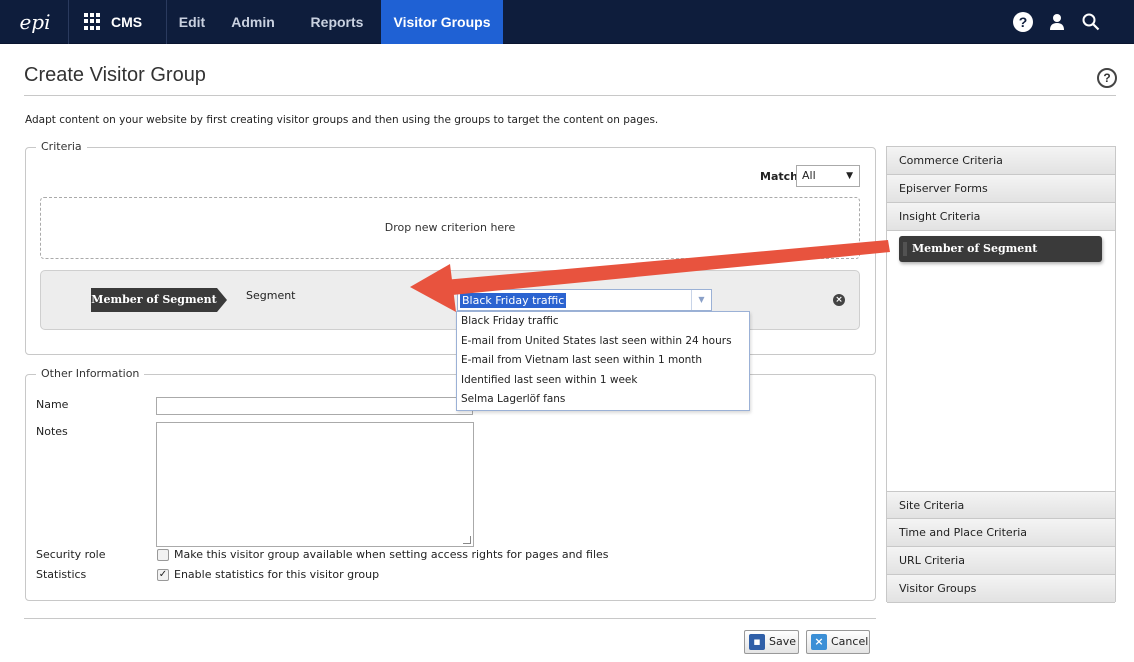 This screenshot has width=1134, height=662. Describe the element at coordinates (127, 22) in the screenshot. I see `apps-label: CMS` at that location.